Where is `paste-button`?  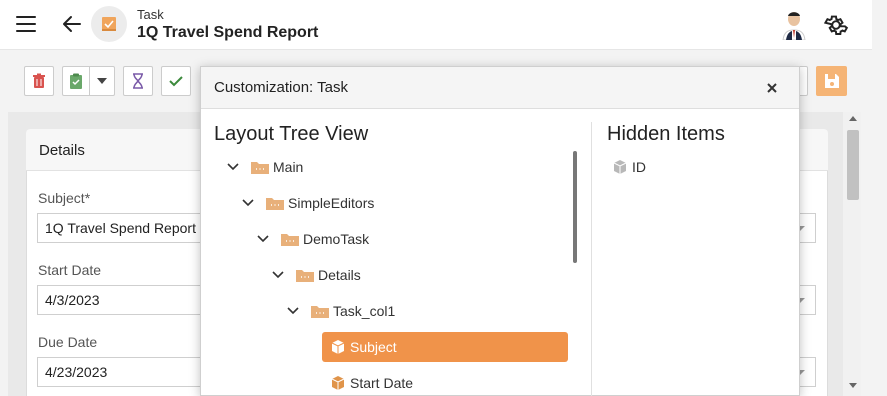 paste-button is located at coordinates (76, 81).